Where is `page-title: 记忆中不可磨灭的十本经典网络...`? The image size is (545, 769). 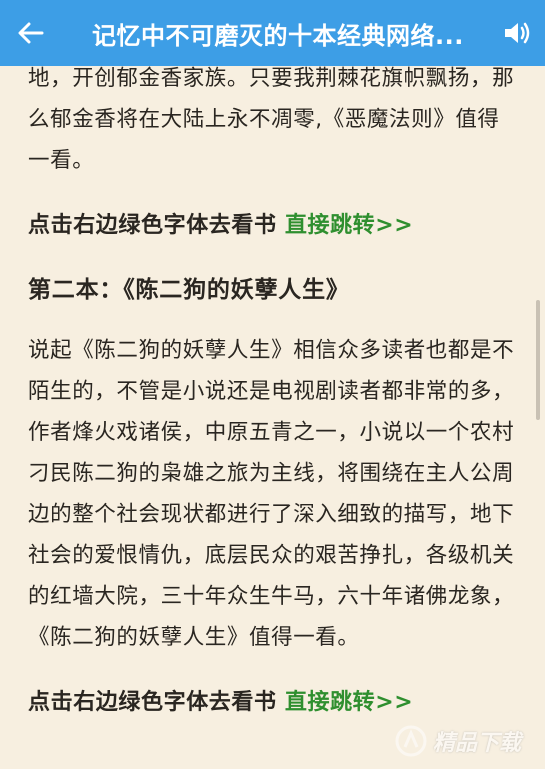 page-title: 记忆中不可磨灭的十本经典网络... is located at coordinates (278, 35).